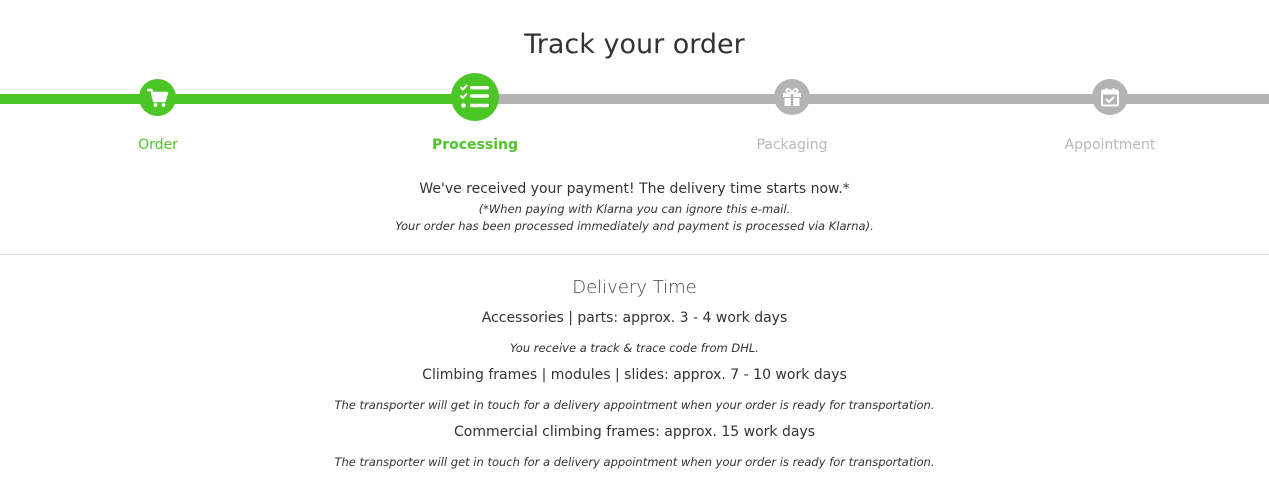 Image resolution: width=1269 pixels, height=483 pixels. Describe the element at coordinates (634, 287) in the screenshot. I see `delivery-time-title: Delivery Time` at that location.